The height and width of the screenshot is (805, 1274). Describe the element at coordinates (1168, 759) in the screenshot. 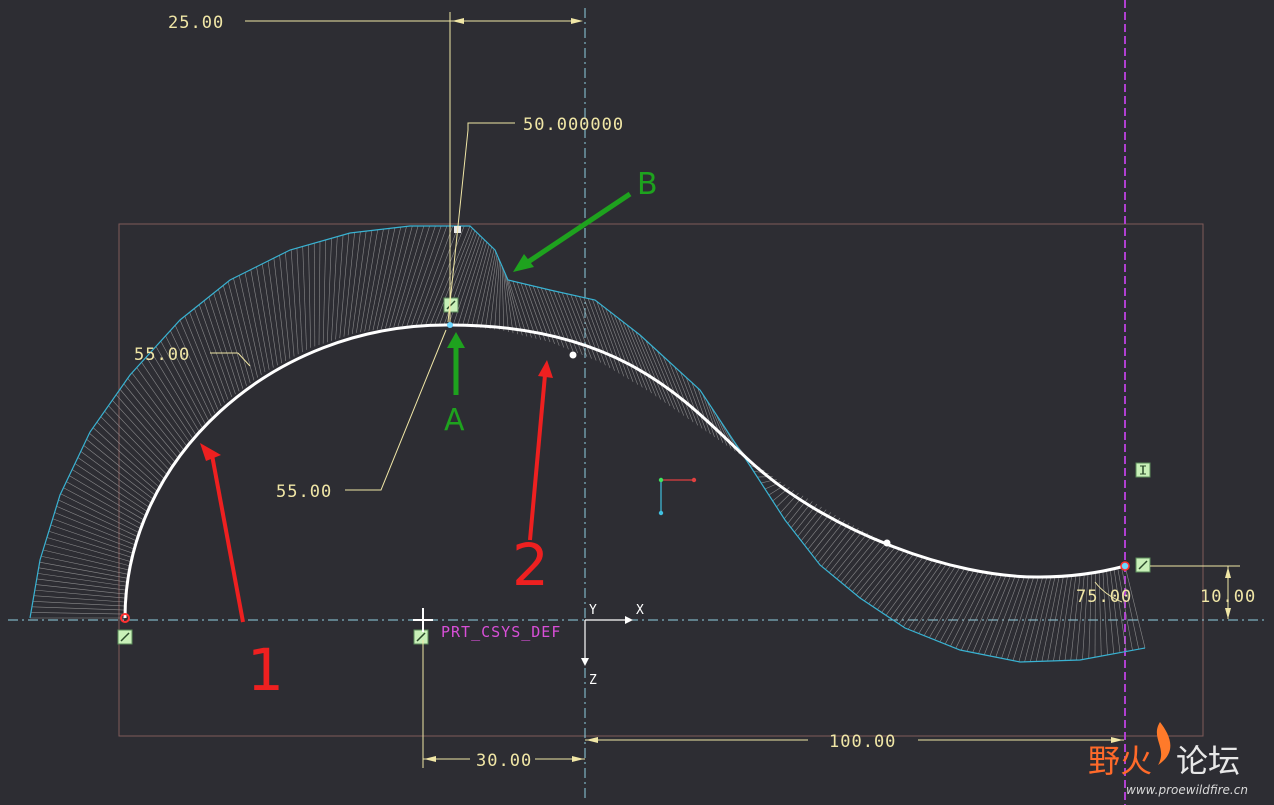

I see `forum-watermark: 野火 论坛 www.proewildfire.cn` at that location.